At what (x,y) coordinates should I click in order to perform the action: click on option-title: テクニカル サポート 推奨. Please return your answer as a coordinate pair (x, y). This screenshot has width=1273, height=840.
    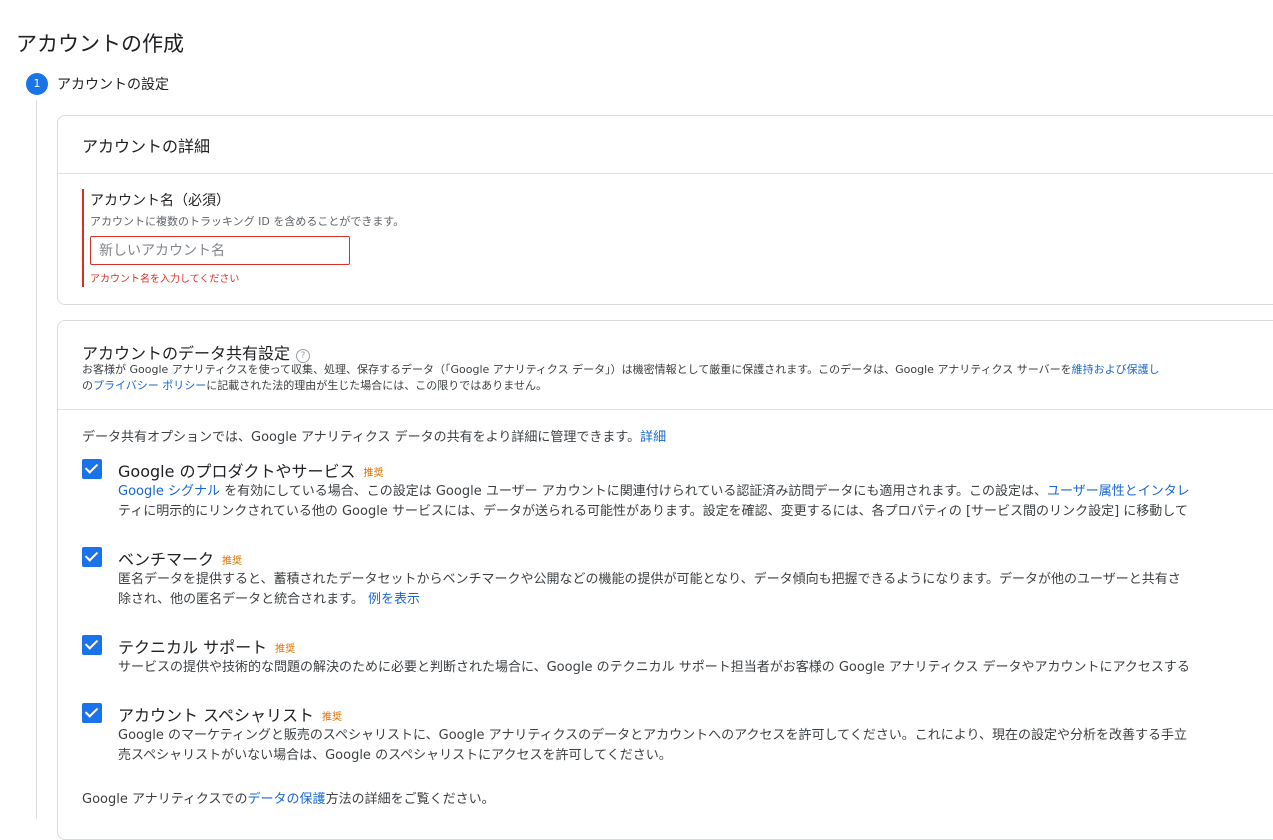
    Looking at the image, I should click on (206, 646).